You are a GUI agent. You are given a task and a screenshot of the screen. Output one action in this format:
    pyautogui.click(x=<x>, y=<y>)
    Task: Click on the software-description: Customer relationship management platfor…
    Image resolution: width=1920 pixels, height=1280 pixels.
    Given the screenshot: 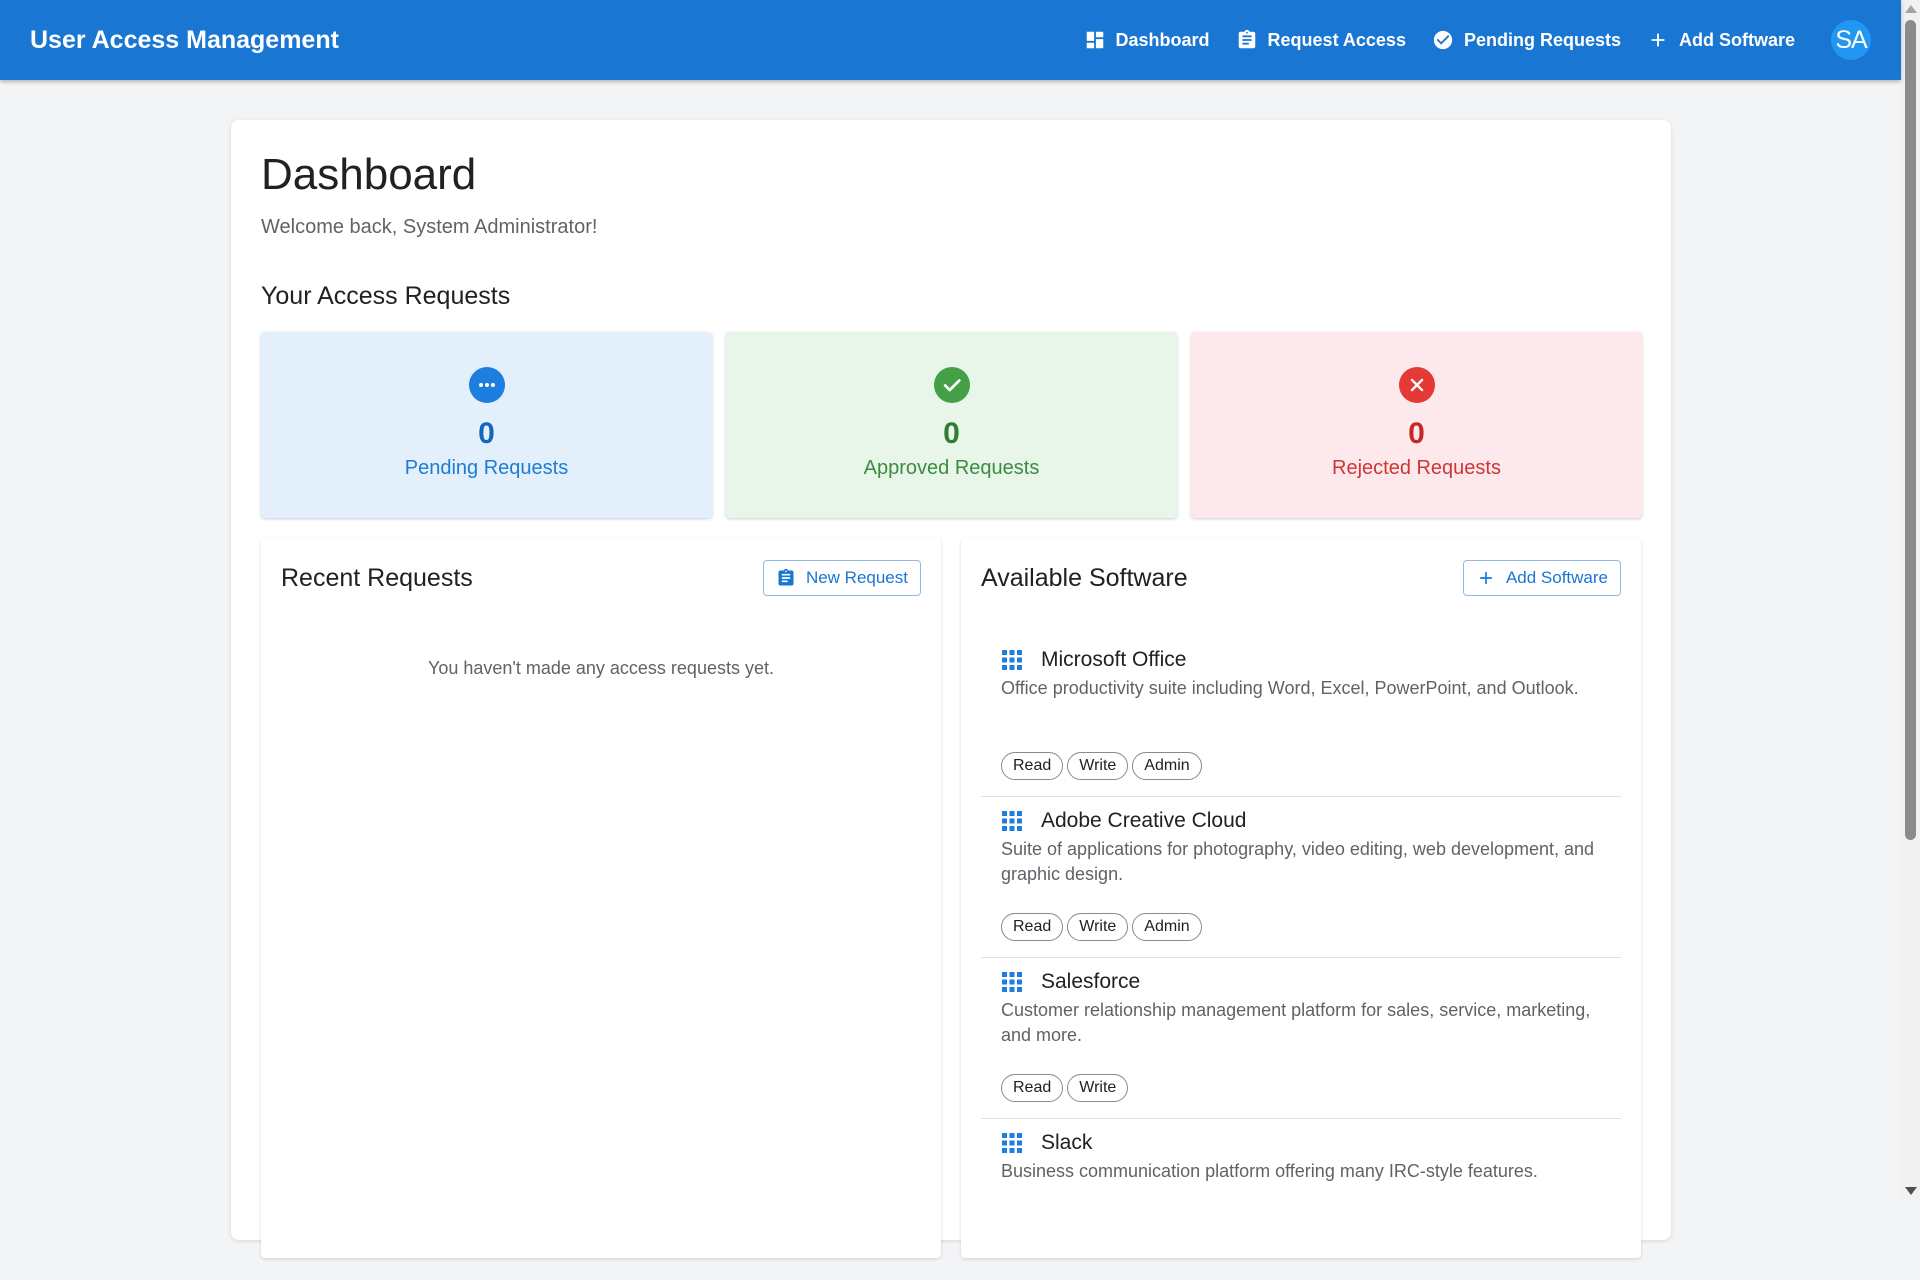 What is the action you would take?
    pyautogui.click(x=1296, y=1022)
    